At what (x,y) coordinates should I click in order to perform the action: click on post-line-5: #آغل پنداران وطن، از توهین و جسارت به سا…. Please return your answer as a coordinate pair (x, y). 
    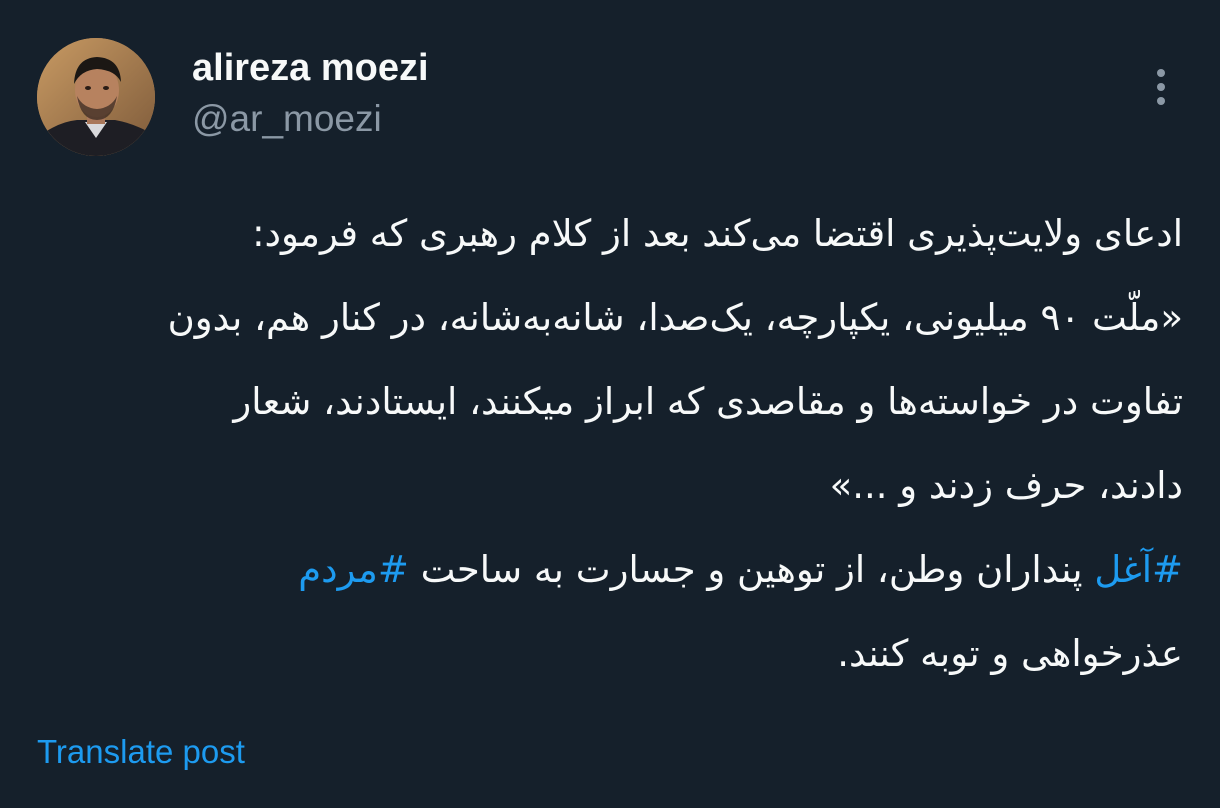
    Looking at the image, I should click on (611, 570).